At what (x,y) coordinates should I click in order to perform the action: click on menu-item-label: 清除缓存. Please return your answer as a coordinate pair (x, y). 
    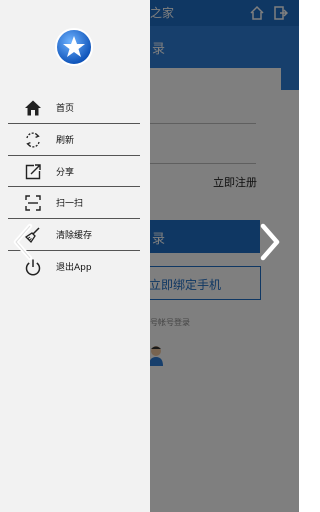
    Looking at the image, I should click on (74, 236).